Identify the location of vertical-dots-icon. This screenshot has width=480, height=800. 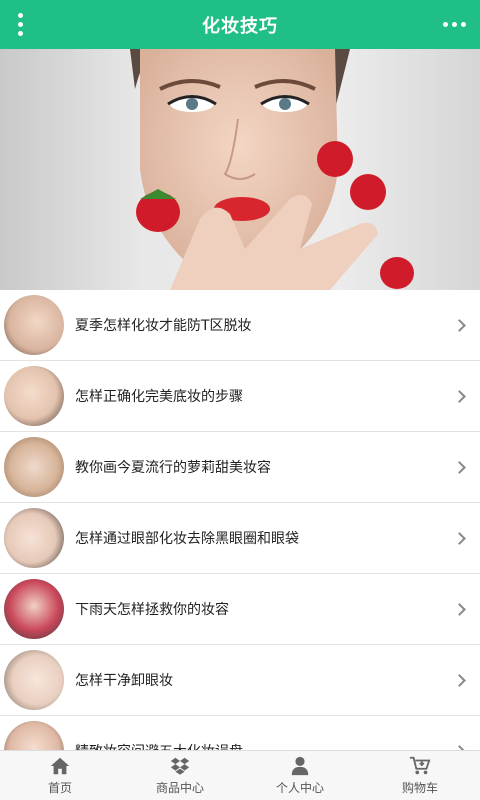
(20, 24).